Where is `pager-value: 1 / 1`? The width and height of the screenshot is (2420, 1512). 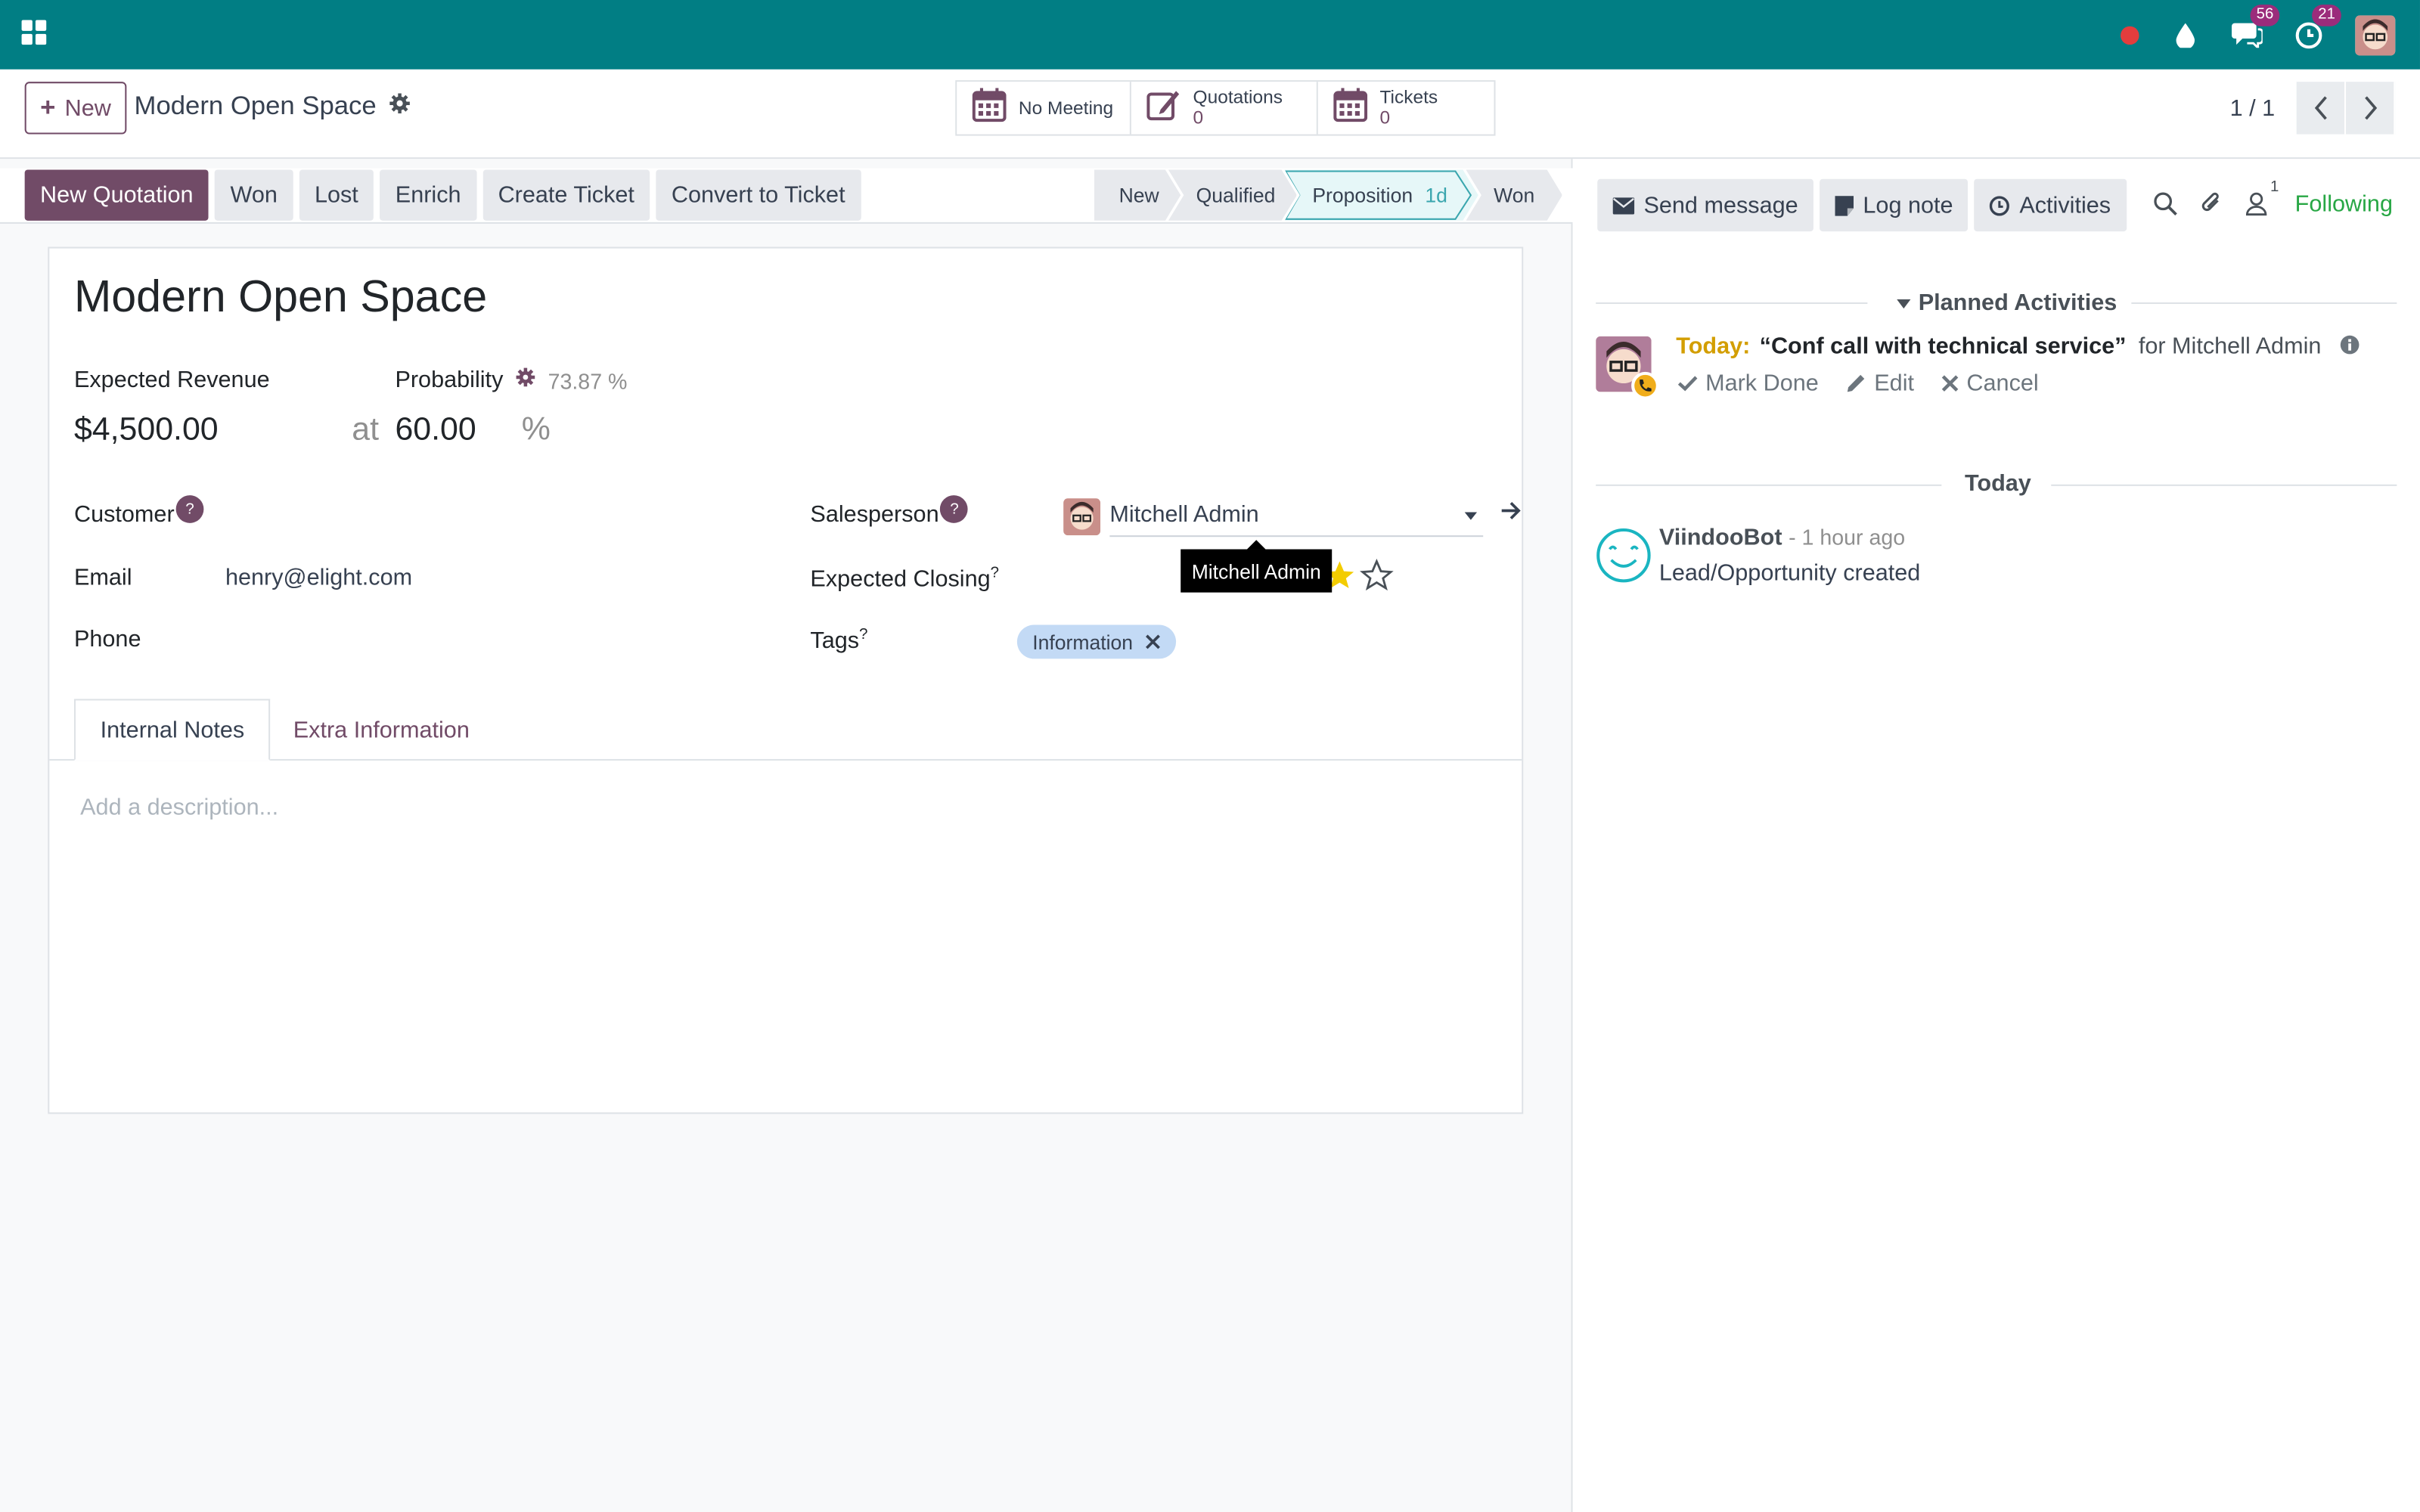
pager-value: 1 / 1 is located at coordinates (2253, 109).